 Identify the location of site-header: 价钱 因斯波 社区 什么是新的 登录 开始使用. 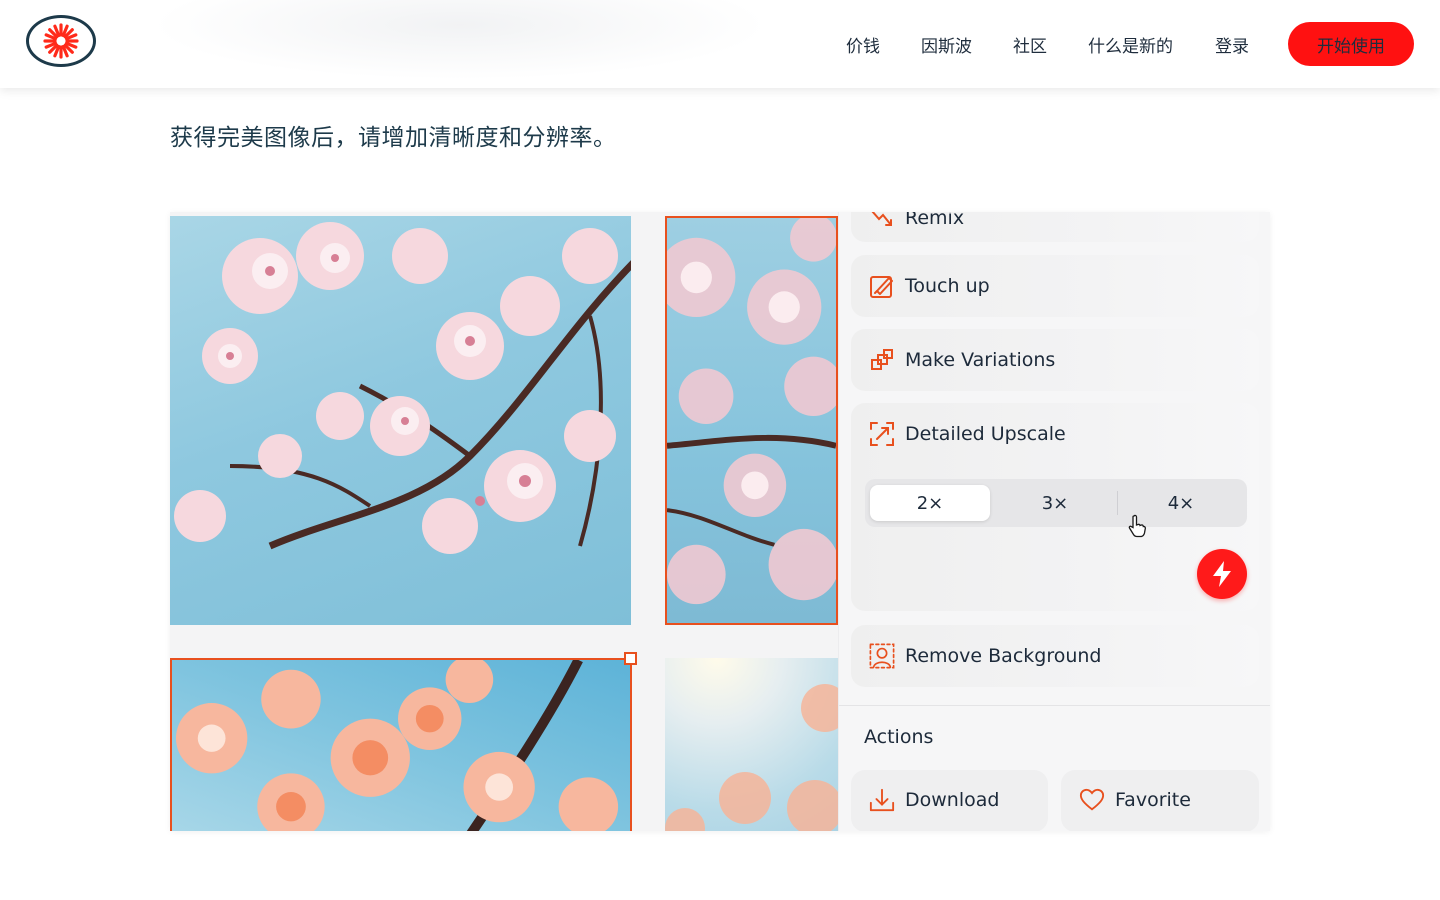
(720, 44).